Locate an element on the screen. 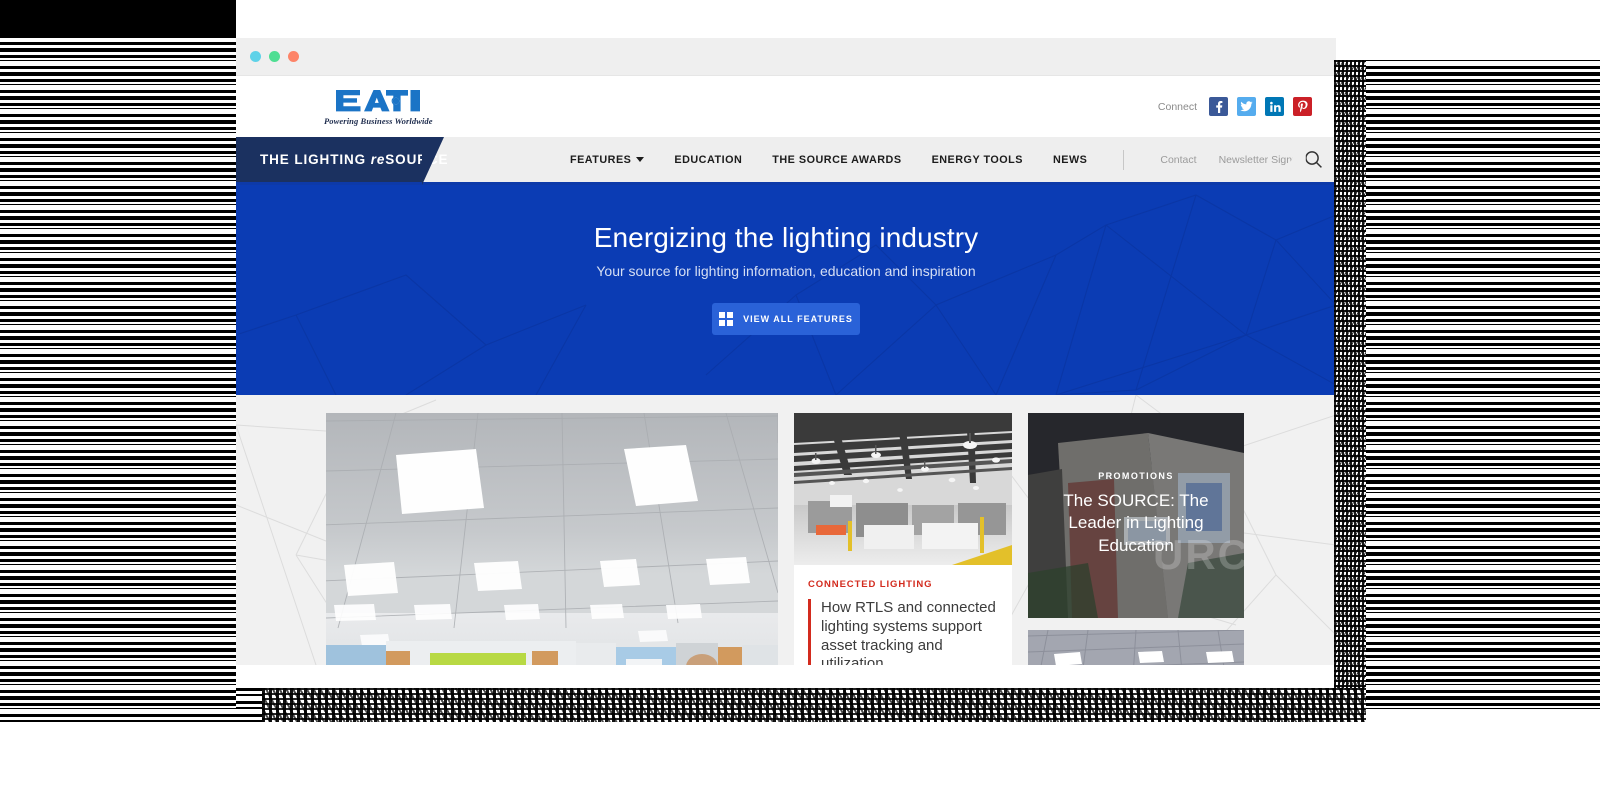 This screenshot has width=1600, height=800. site-brand-label: THE LIGHTING reSOURCE is located at coordinates (354, 159).